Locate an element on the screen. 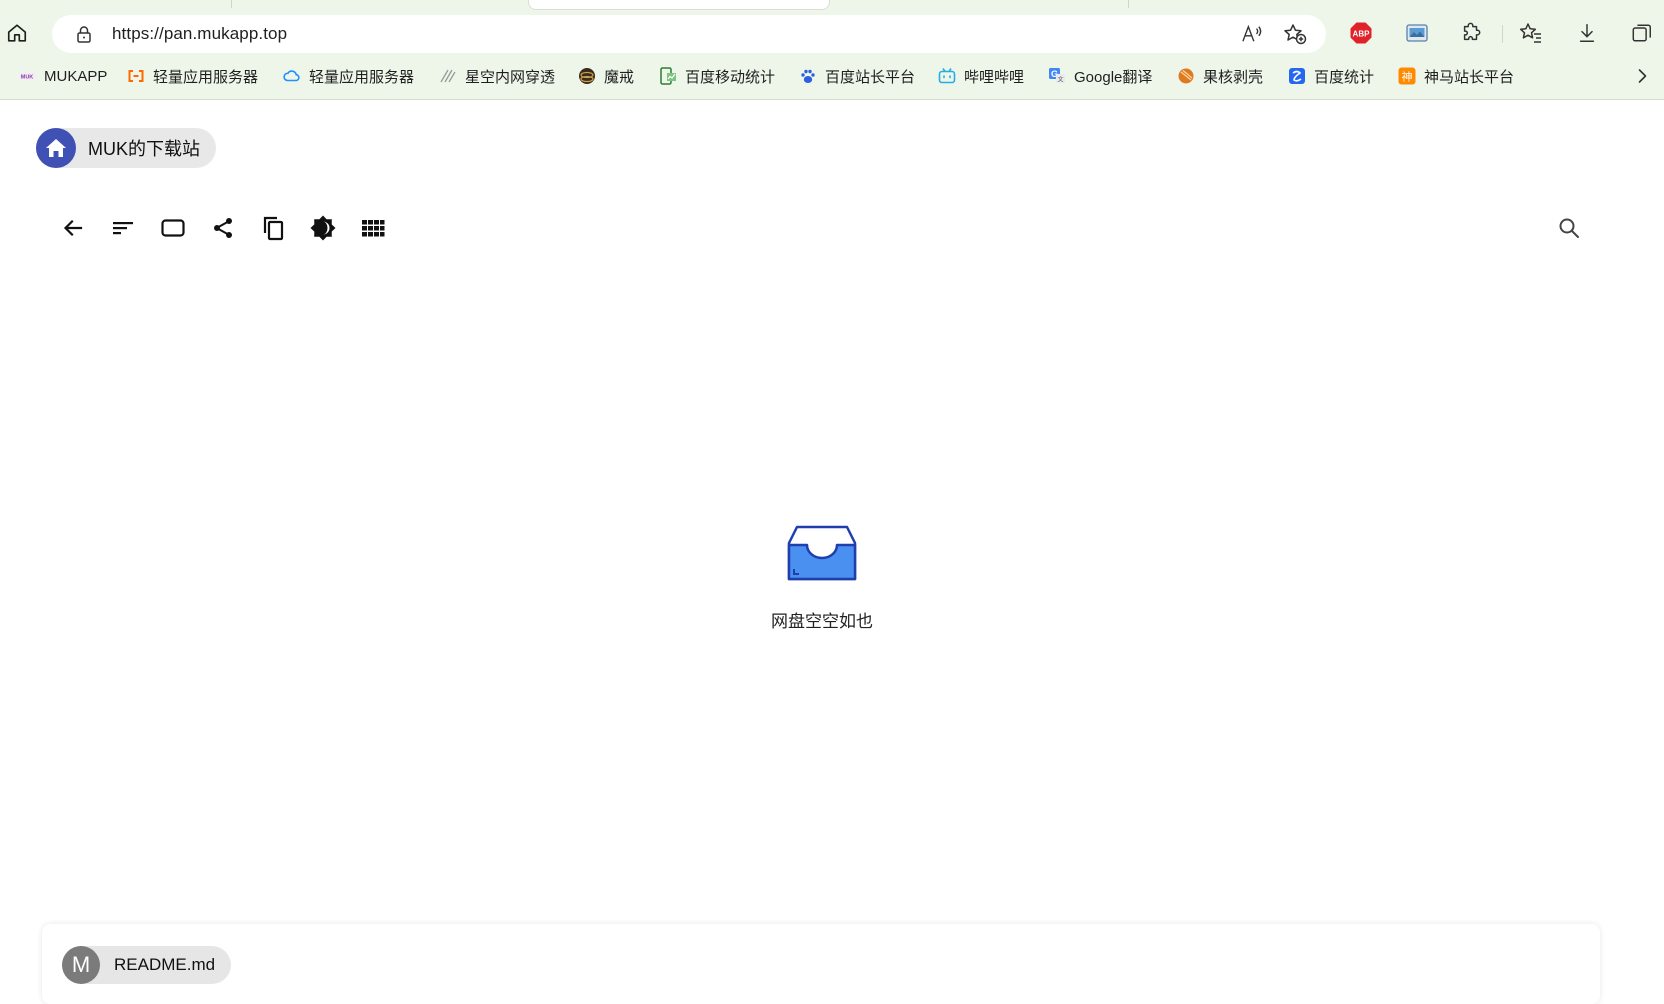 This screenshot has height=1004, width=1664. bookmark-cloud-server: 轻量应用服务器 is located at coordinates (348, 76).